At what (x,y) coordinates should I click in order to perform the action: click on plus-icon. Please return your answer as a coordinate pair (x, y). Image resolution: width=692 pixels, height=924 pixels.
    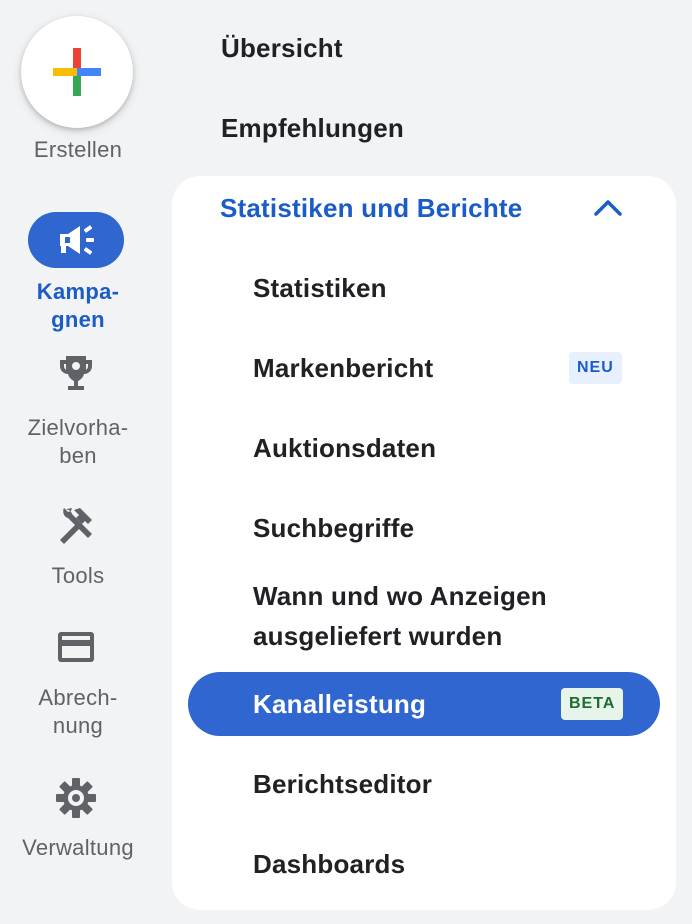
    Looking at the image, I should click on (77, 72).